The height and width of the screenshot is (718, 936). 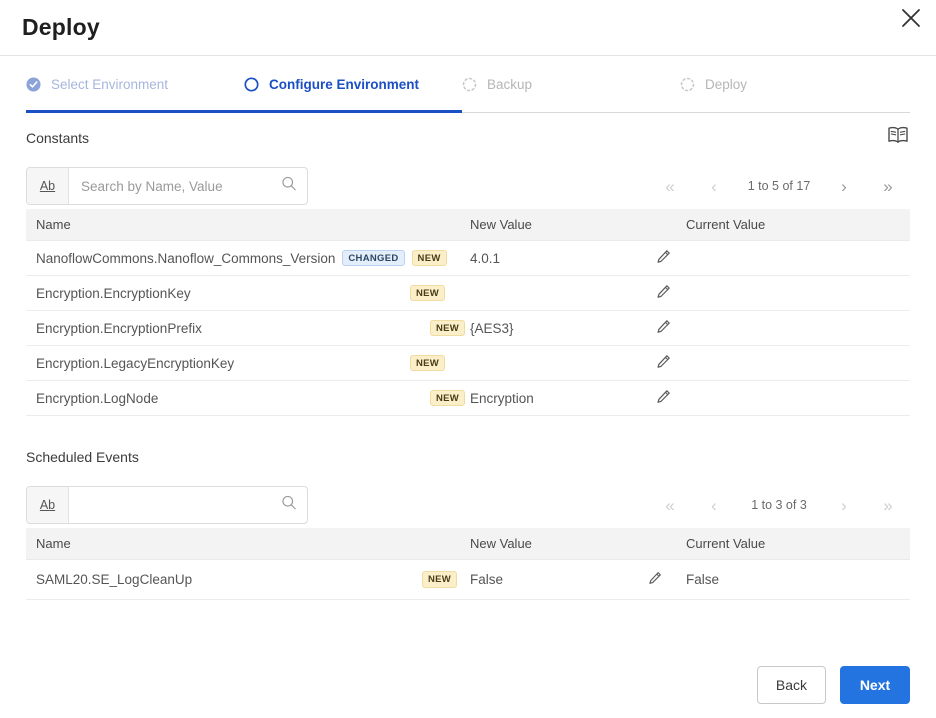 I want to click on table-header-row: Name New Value Current Value, so click(x=468, y=225).